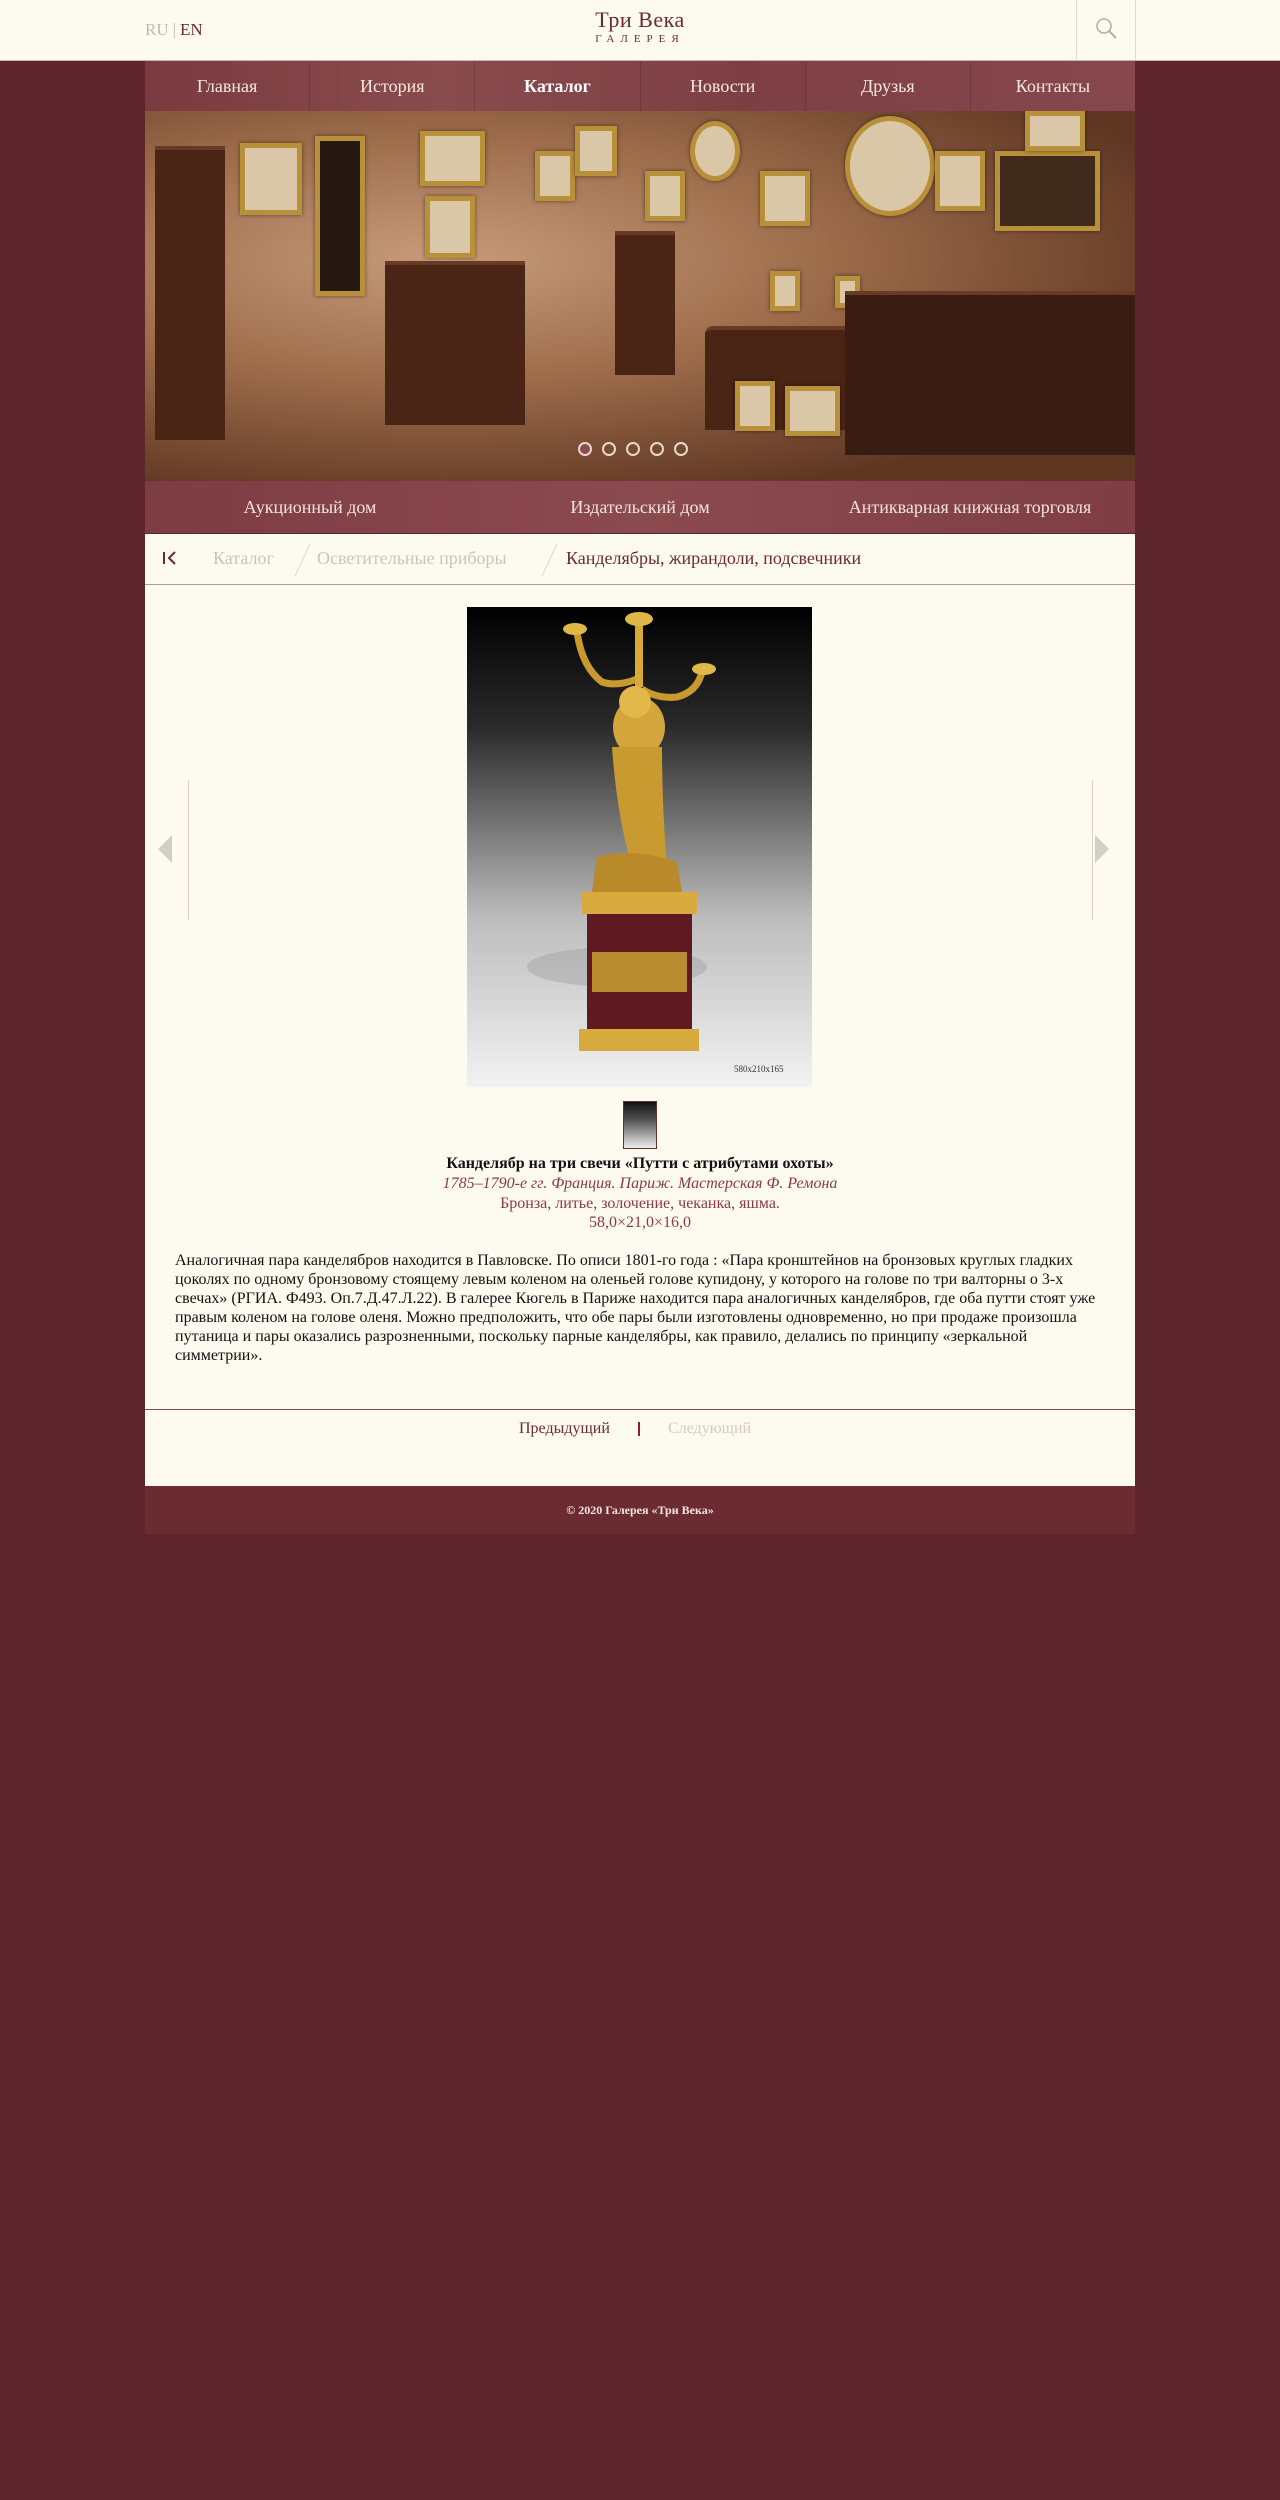 Image resolution: width=1280 pixels, height=2500 pixels. I want to click on hero-slider, so click(640, 296).